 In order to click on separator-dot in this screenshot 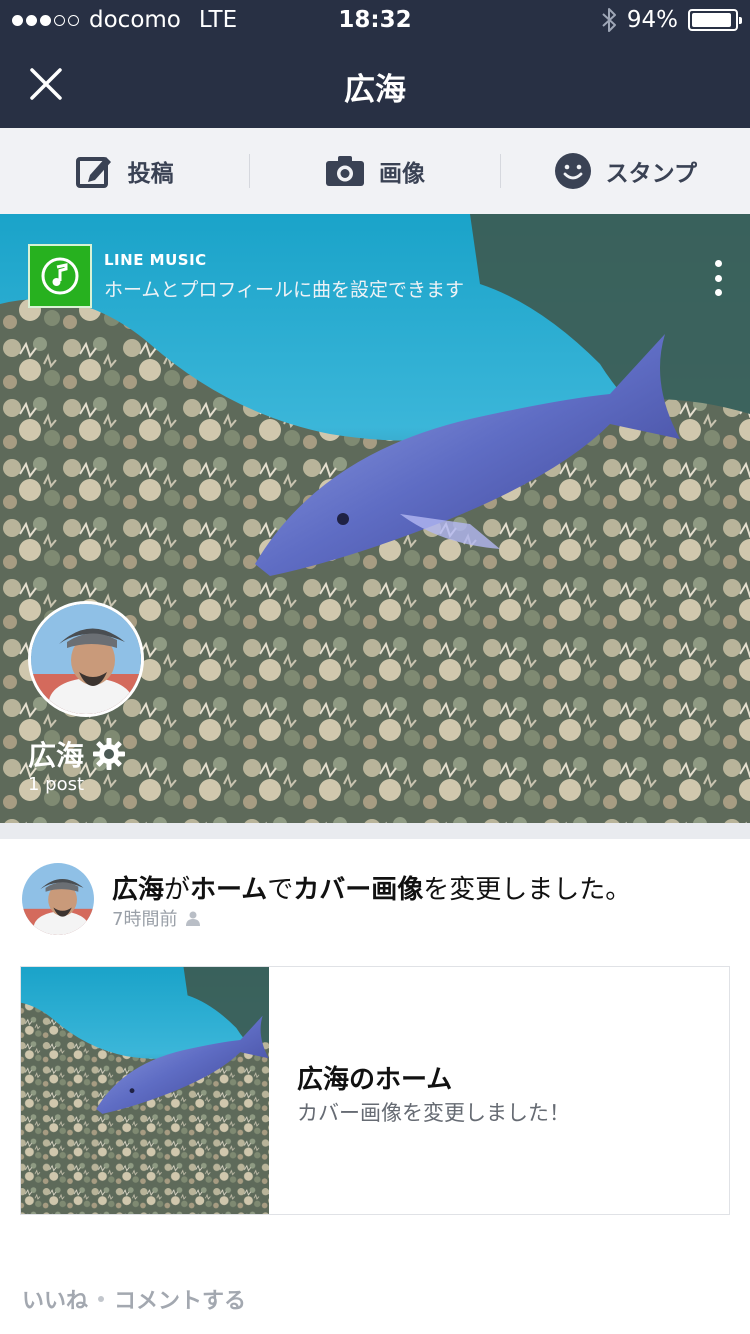, I will do `click(101, 1299)`.